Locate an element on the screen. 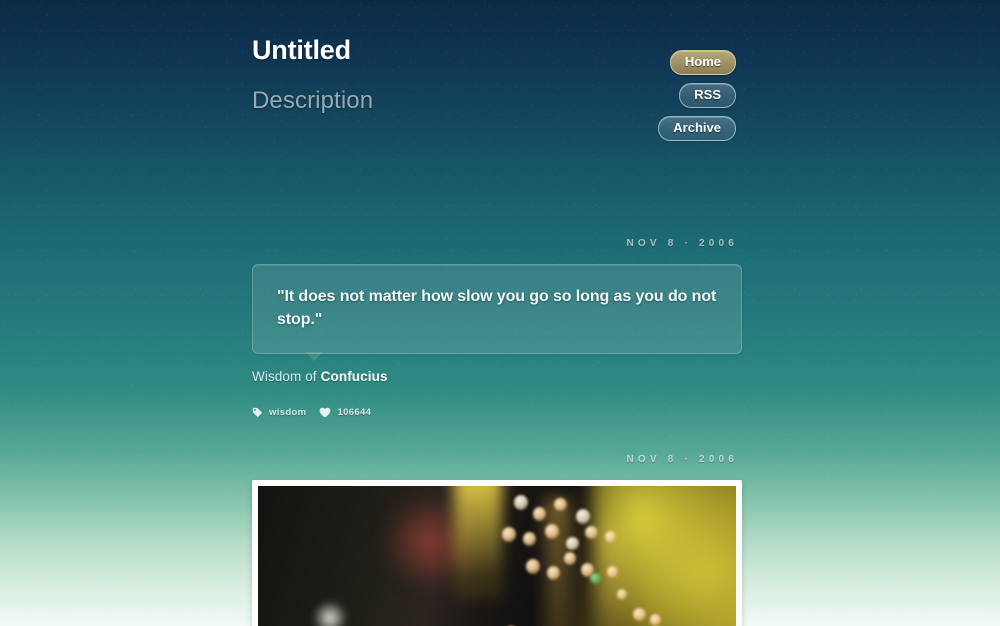 This screenshot has width=1000, height=626. photo-image is located at coordinates (497, 556).